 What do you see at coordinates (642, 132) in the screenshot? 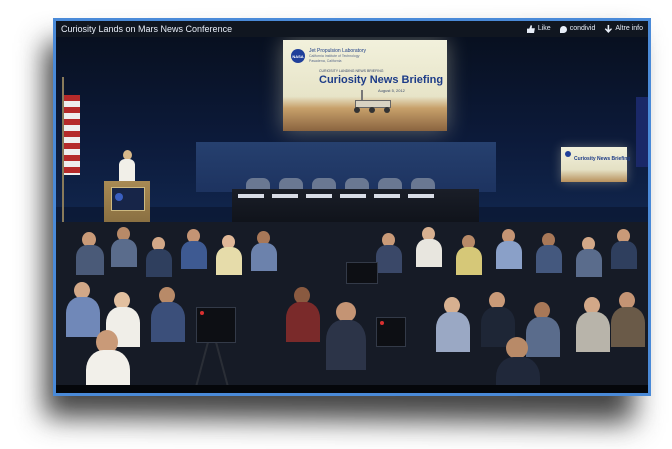
I see `nasa-flag` at bounding box center [642, 132].